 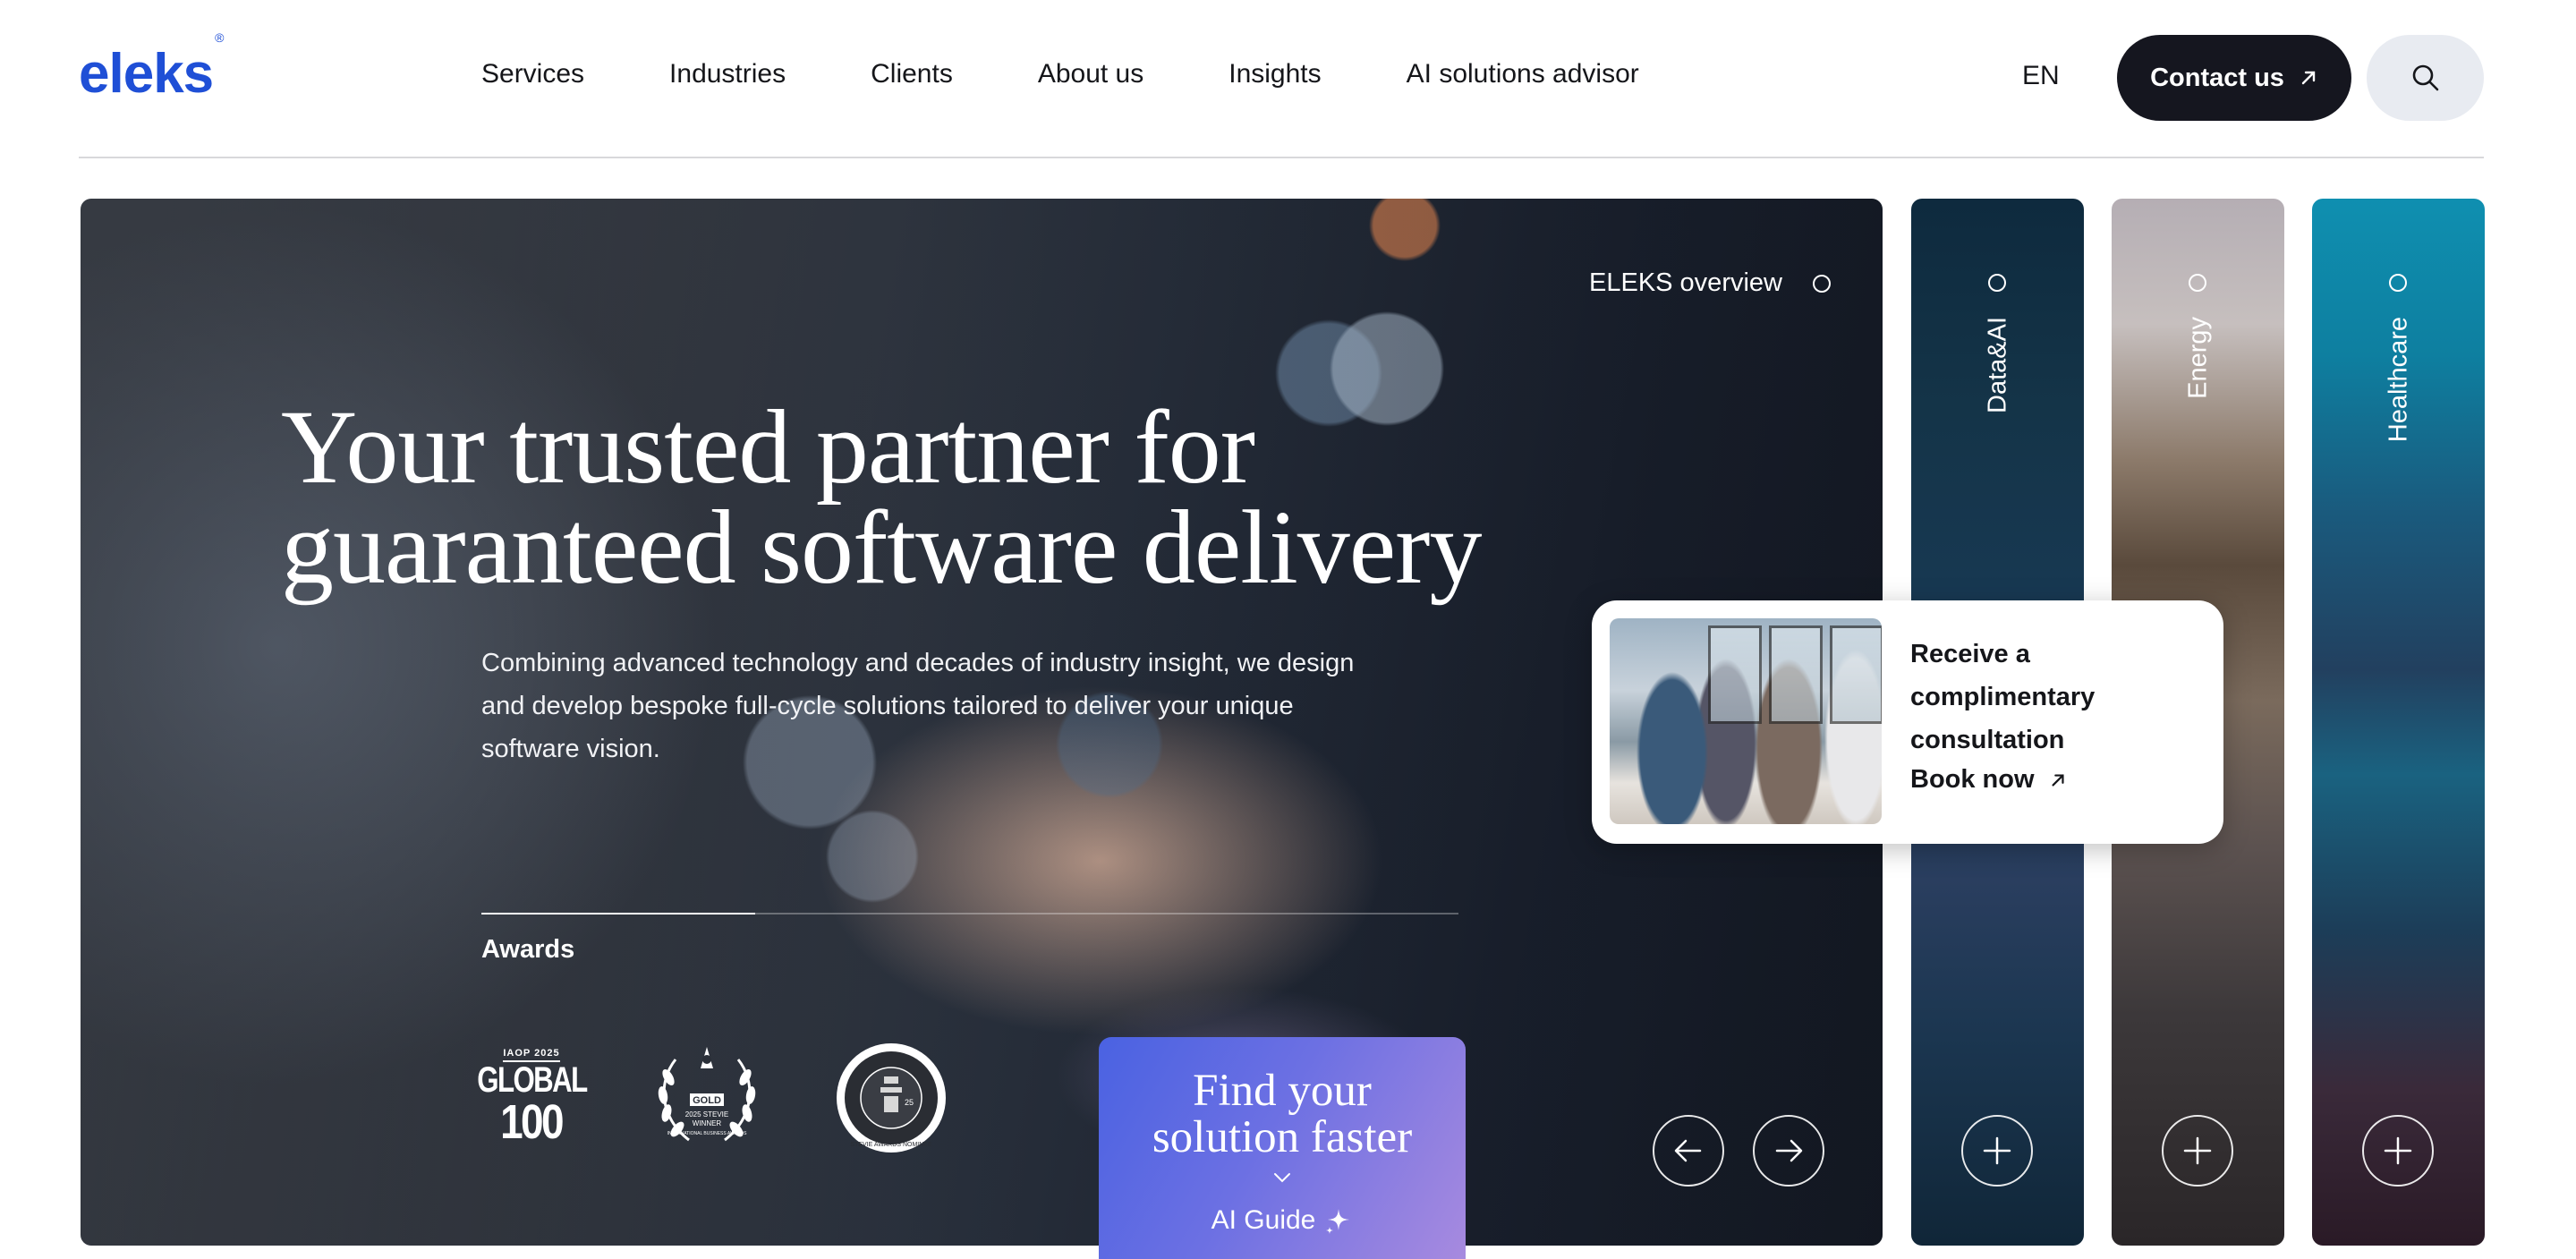 I want to click on expand-data-ai-button, so click(x=1997, y=1151).